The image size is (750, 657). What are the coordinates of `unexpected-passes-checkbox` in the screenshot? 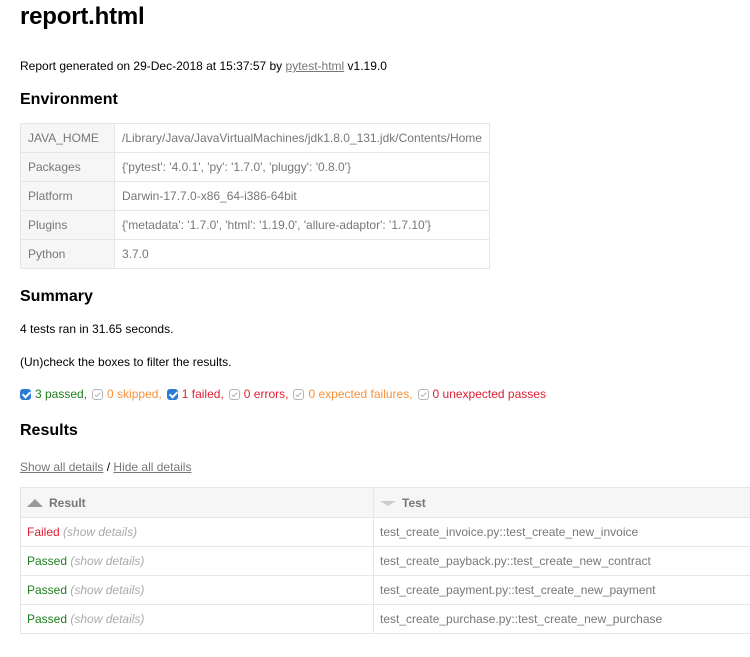 It's located at (423, 394).